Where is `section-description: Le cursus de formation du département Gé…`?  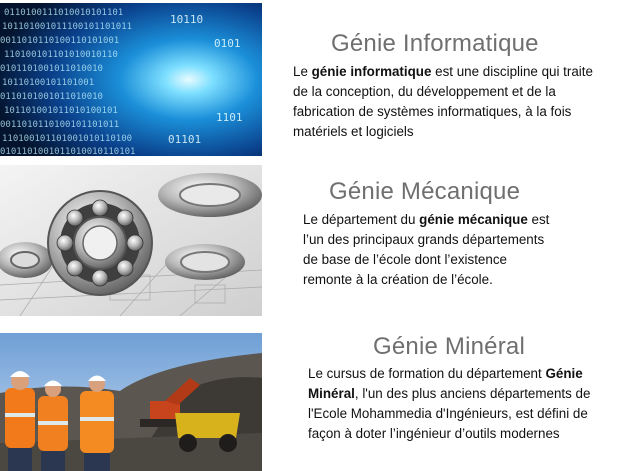 section-description: Le cursus de formation du département Gé… is located at coordinates (452, 404).